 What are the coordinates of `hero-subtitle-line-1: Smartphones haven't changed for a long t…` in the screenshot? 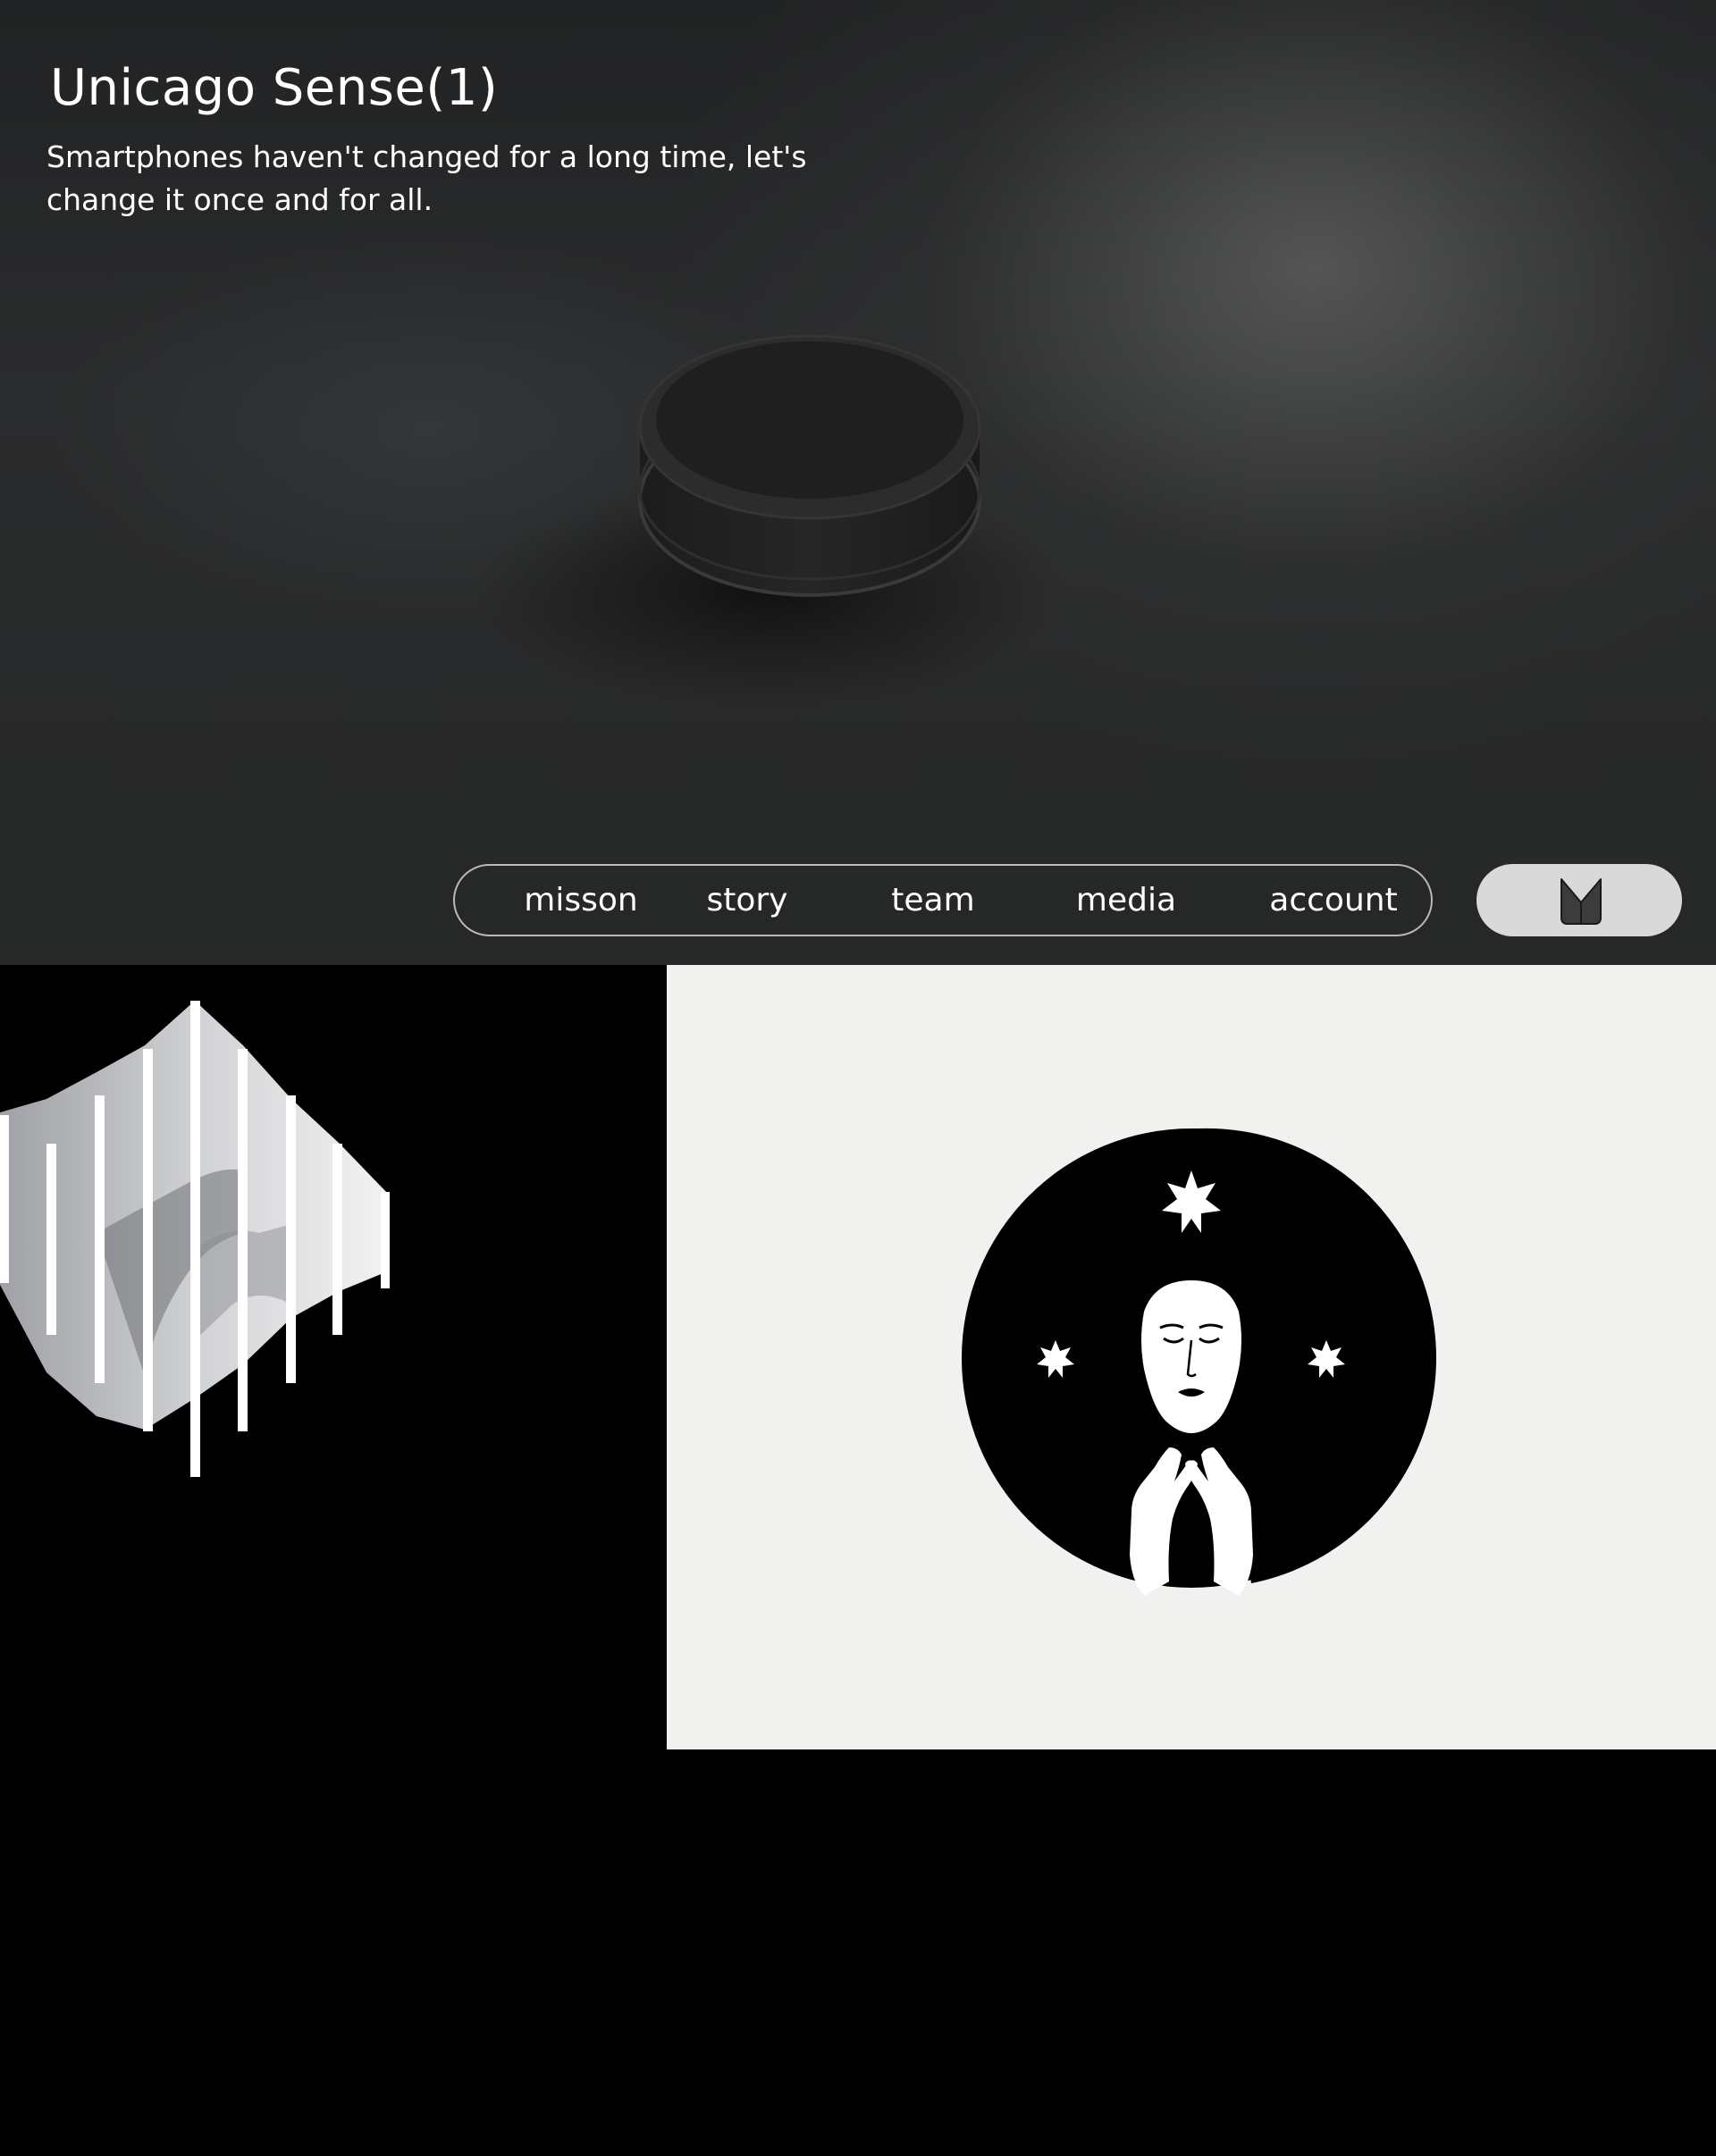 It's located at (427, 157).